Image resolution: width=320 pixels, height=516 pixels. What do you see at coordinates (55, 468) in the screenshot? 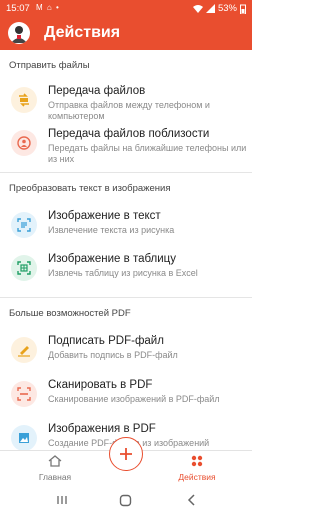
I see `nav-home: Главная` at bounding box center [55, 468].